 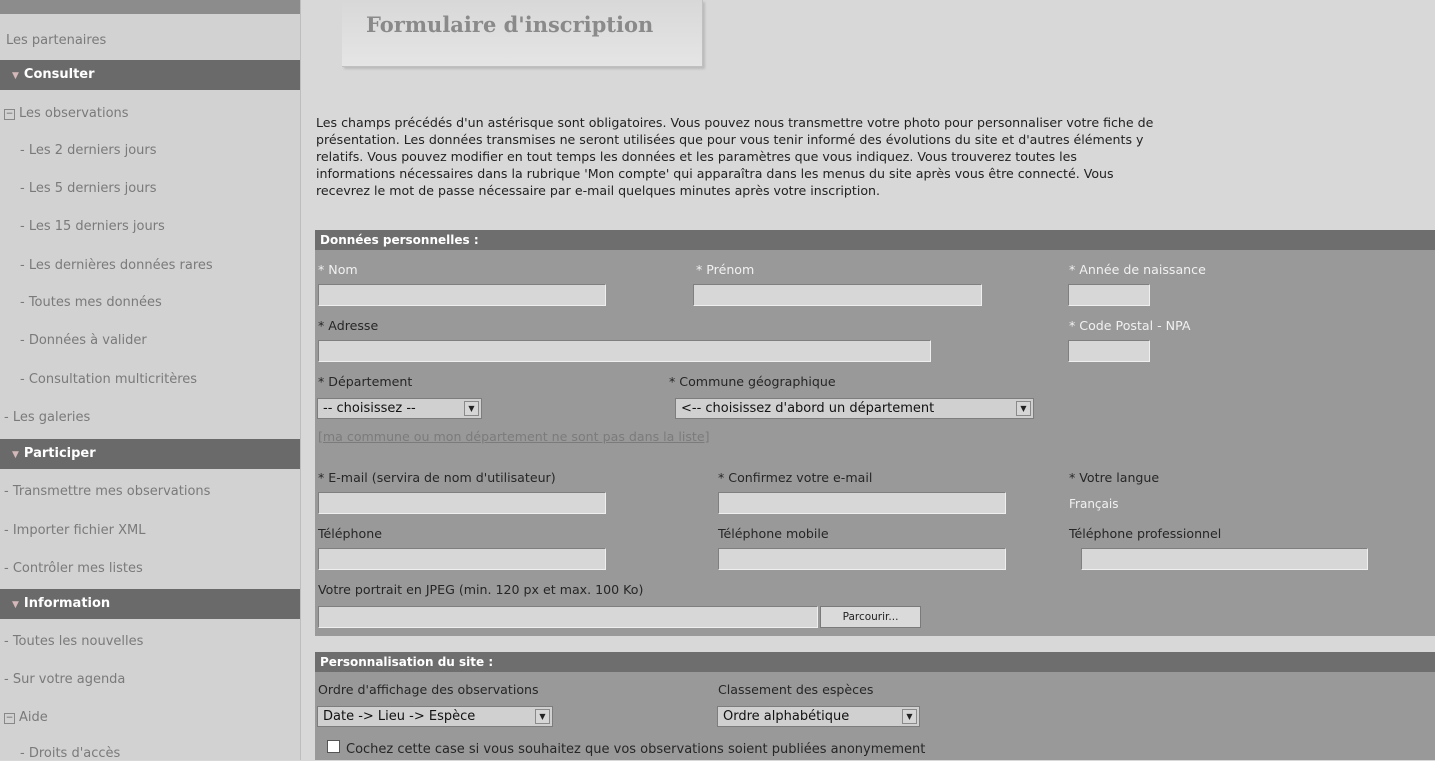 What do you see at coordinates (338, 269) in the screenshot?
I see `nom-label: * Nom` at bounding box center [338, 269].